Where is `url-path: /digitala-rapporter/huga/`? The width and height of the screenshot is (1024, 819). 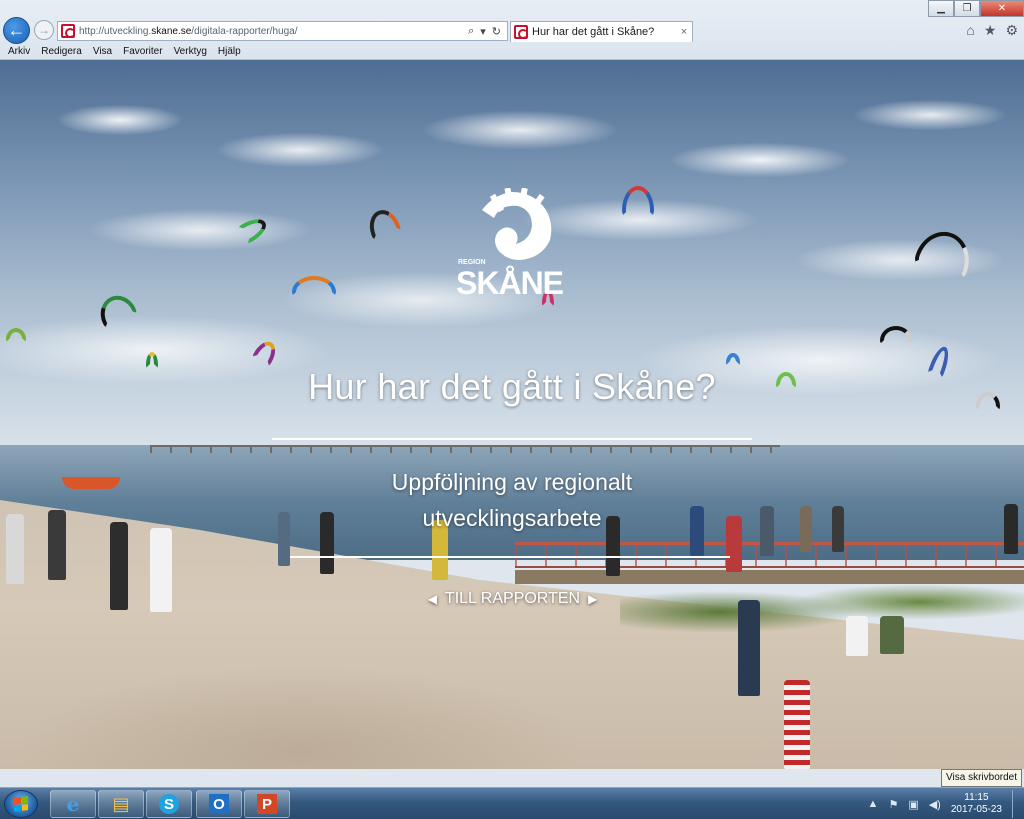 url-path: /digitala-rapporter/huga/ is located at coordinates (244, 31).